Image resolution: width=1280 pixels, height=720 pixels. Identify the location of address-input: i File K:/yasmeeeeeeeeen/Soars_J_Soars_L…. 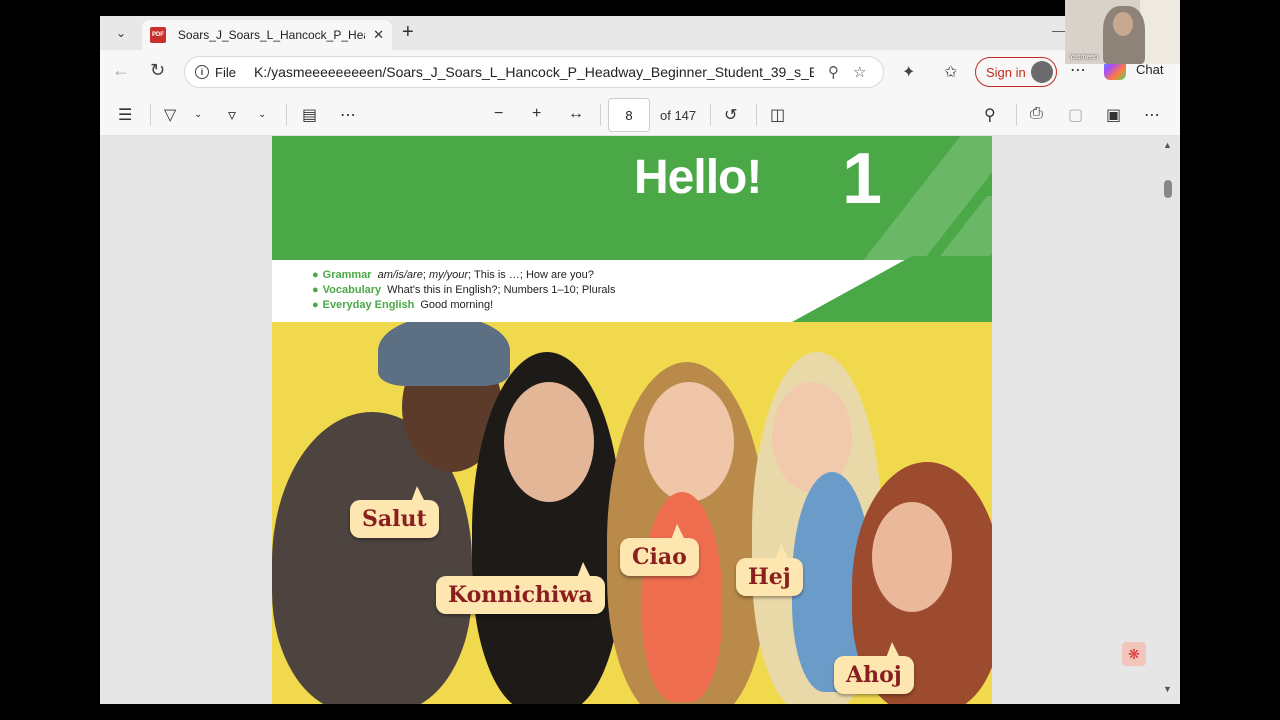
(534, 72).